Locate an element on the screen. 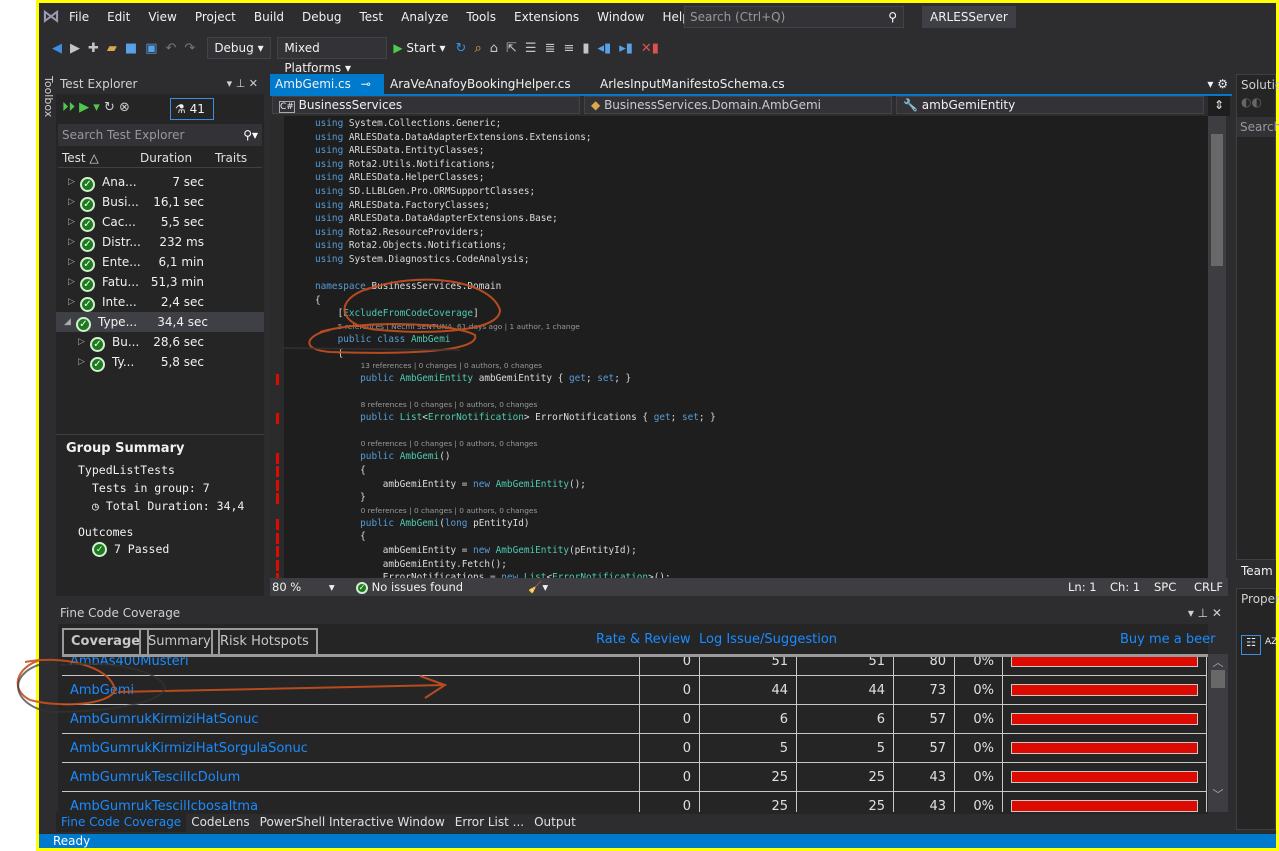  annotation-black-circle is located at coordinates (92, 687).